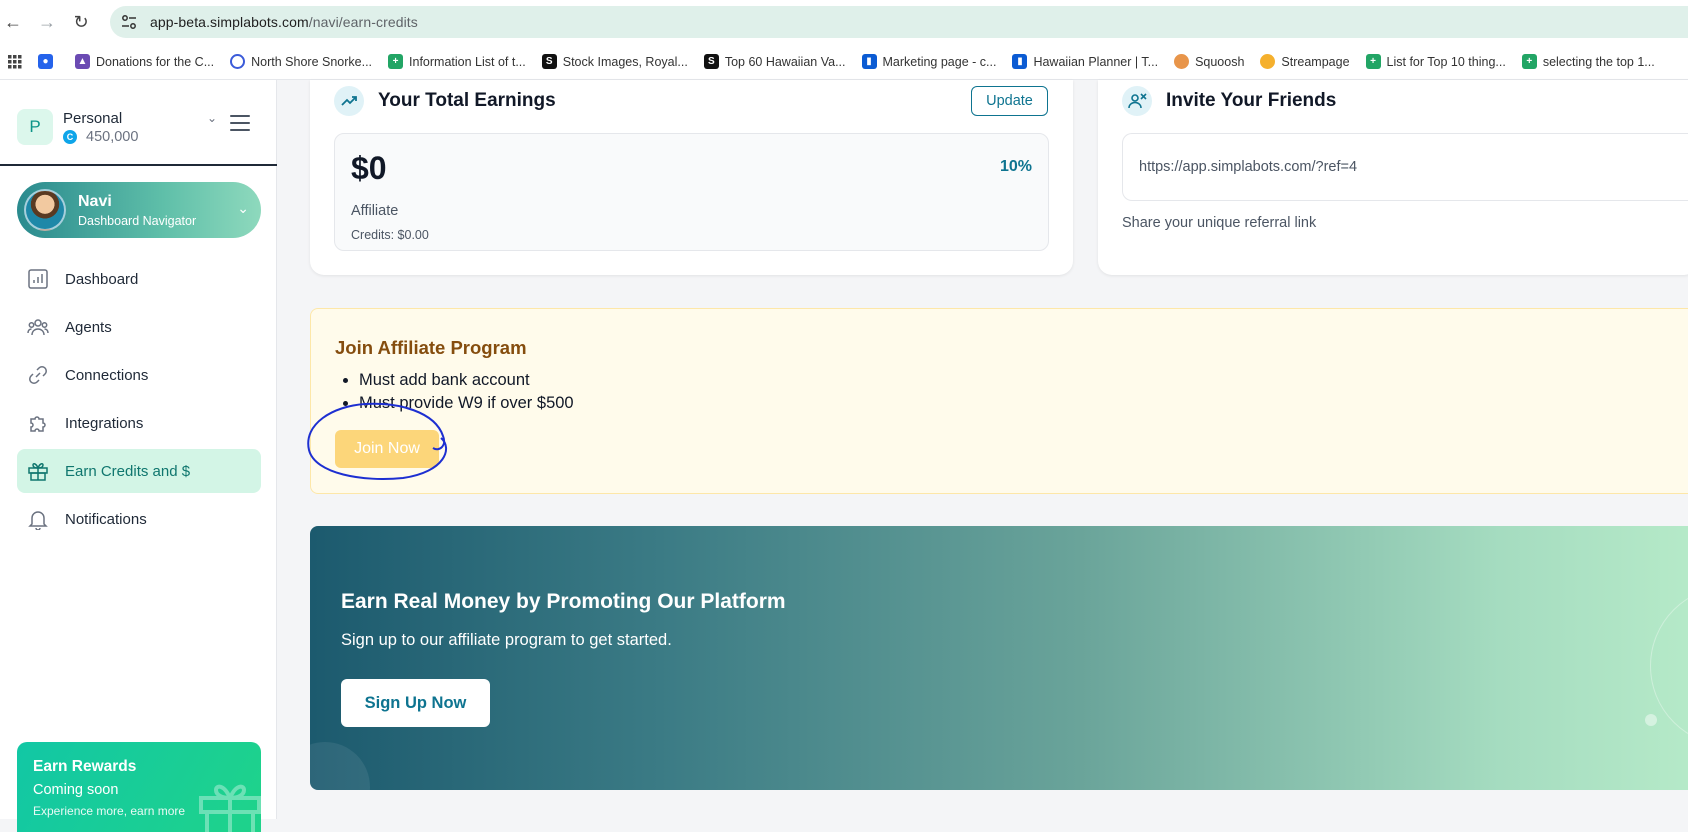 Image resolution: width=1688 pixels, height=832 pixels. I want to click on sidebar-item-label: Notifications, so click(106, 519).